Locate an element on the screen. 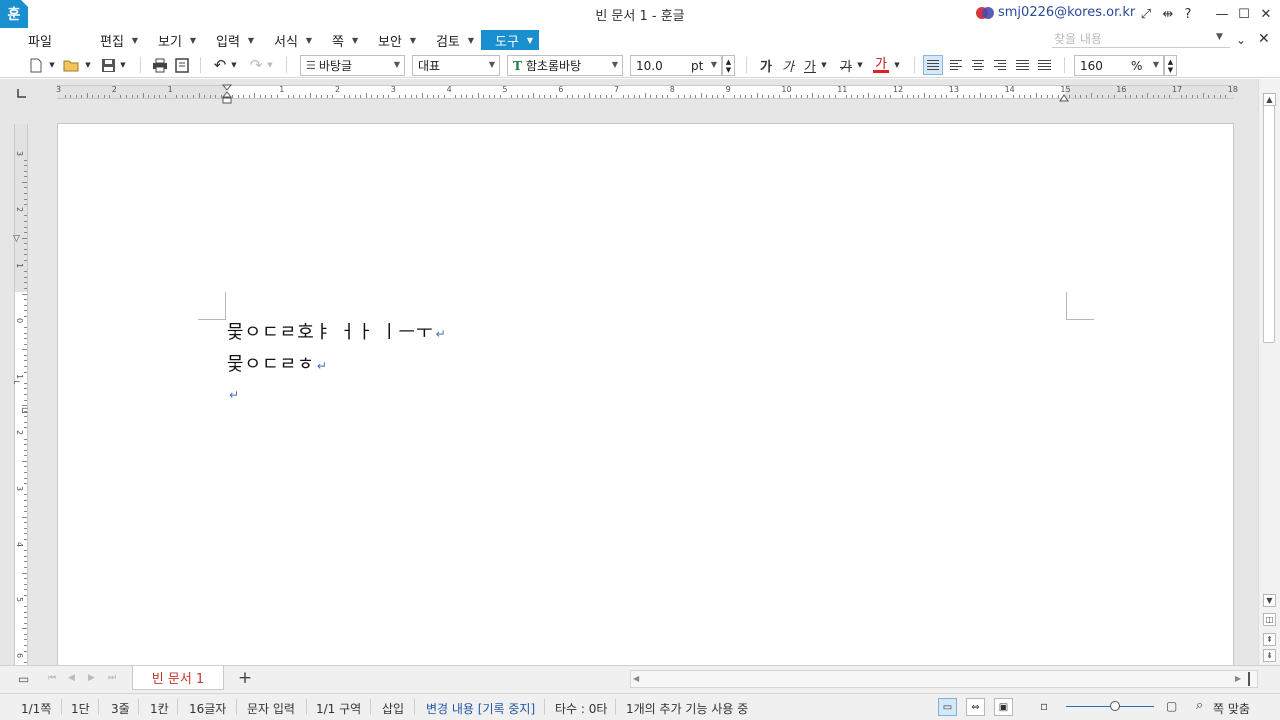 This screenshot has height=720, width=1280. first-tab-icon: ⏮ is located at coordinates (52, 678).